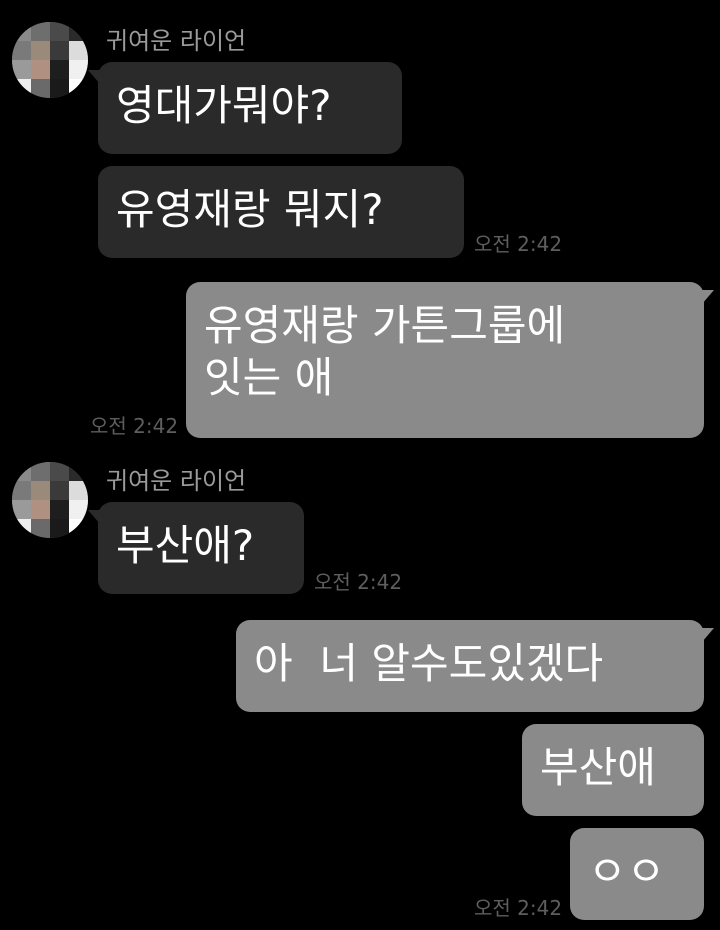 Image resolution: width=720 pixels, height=930 pixels. What do you see at coordinates (196, 548) in the screenshot?
I see `message-bubble-incoming: 부산애?` at bounding box center [196, 548].